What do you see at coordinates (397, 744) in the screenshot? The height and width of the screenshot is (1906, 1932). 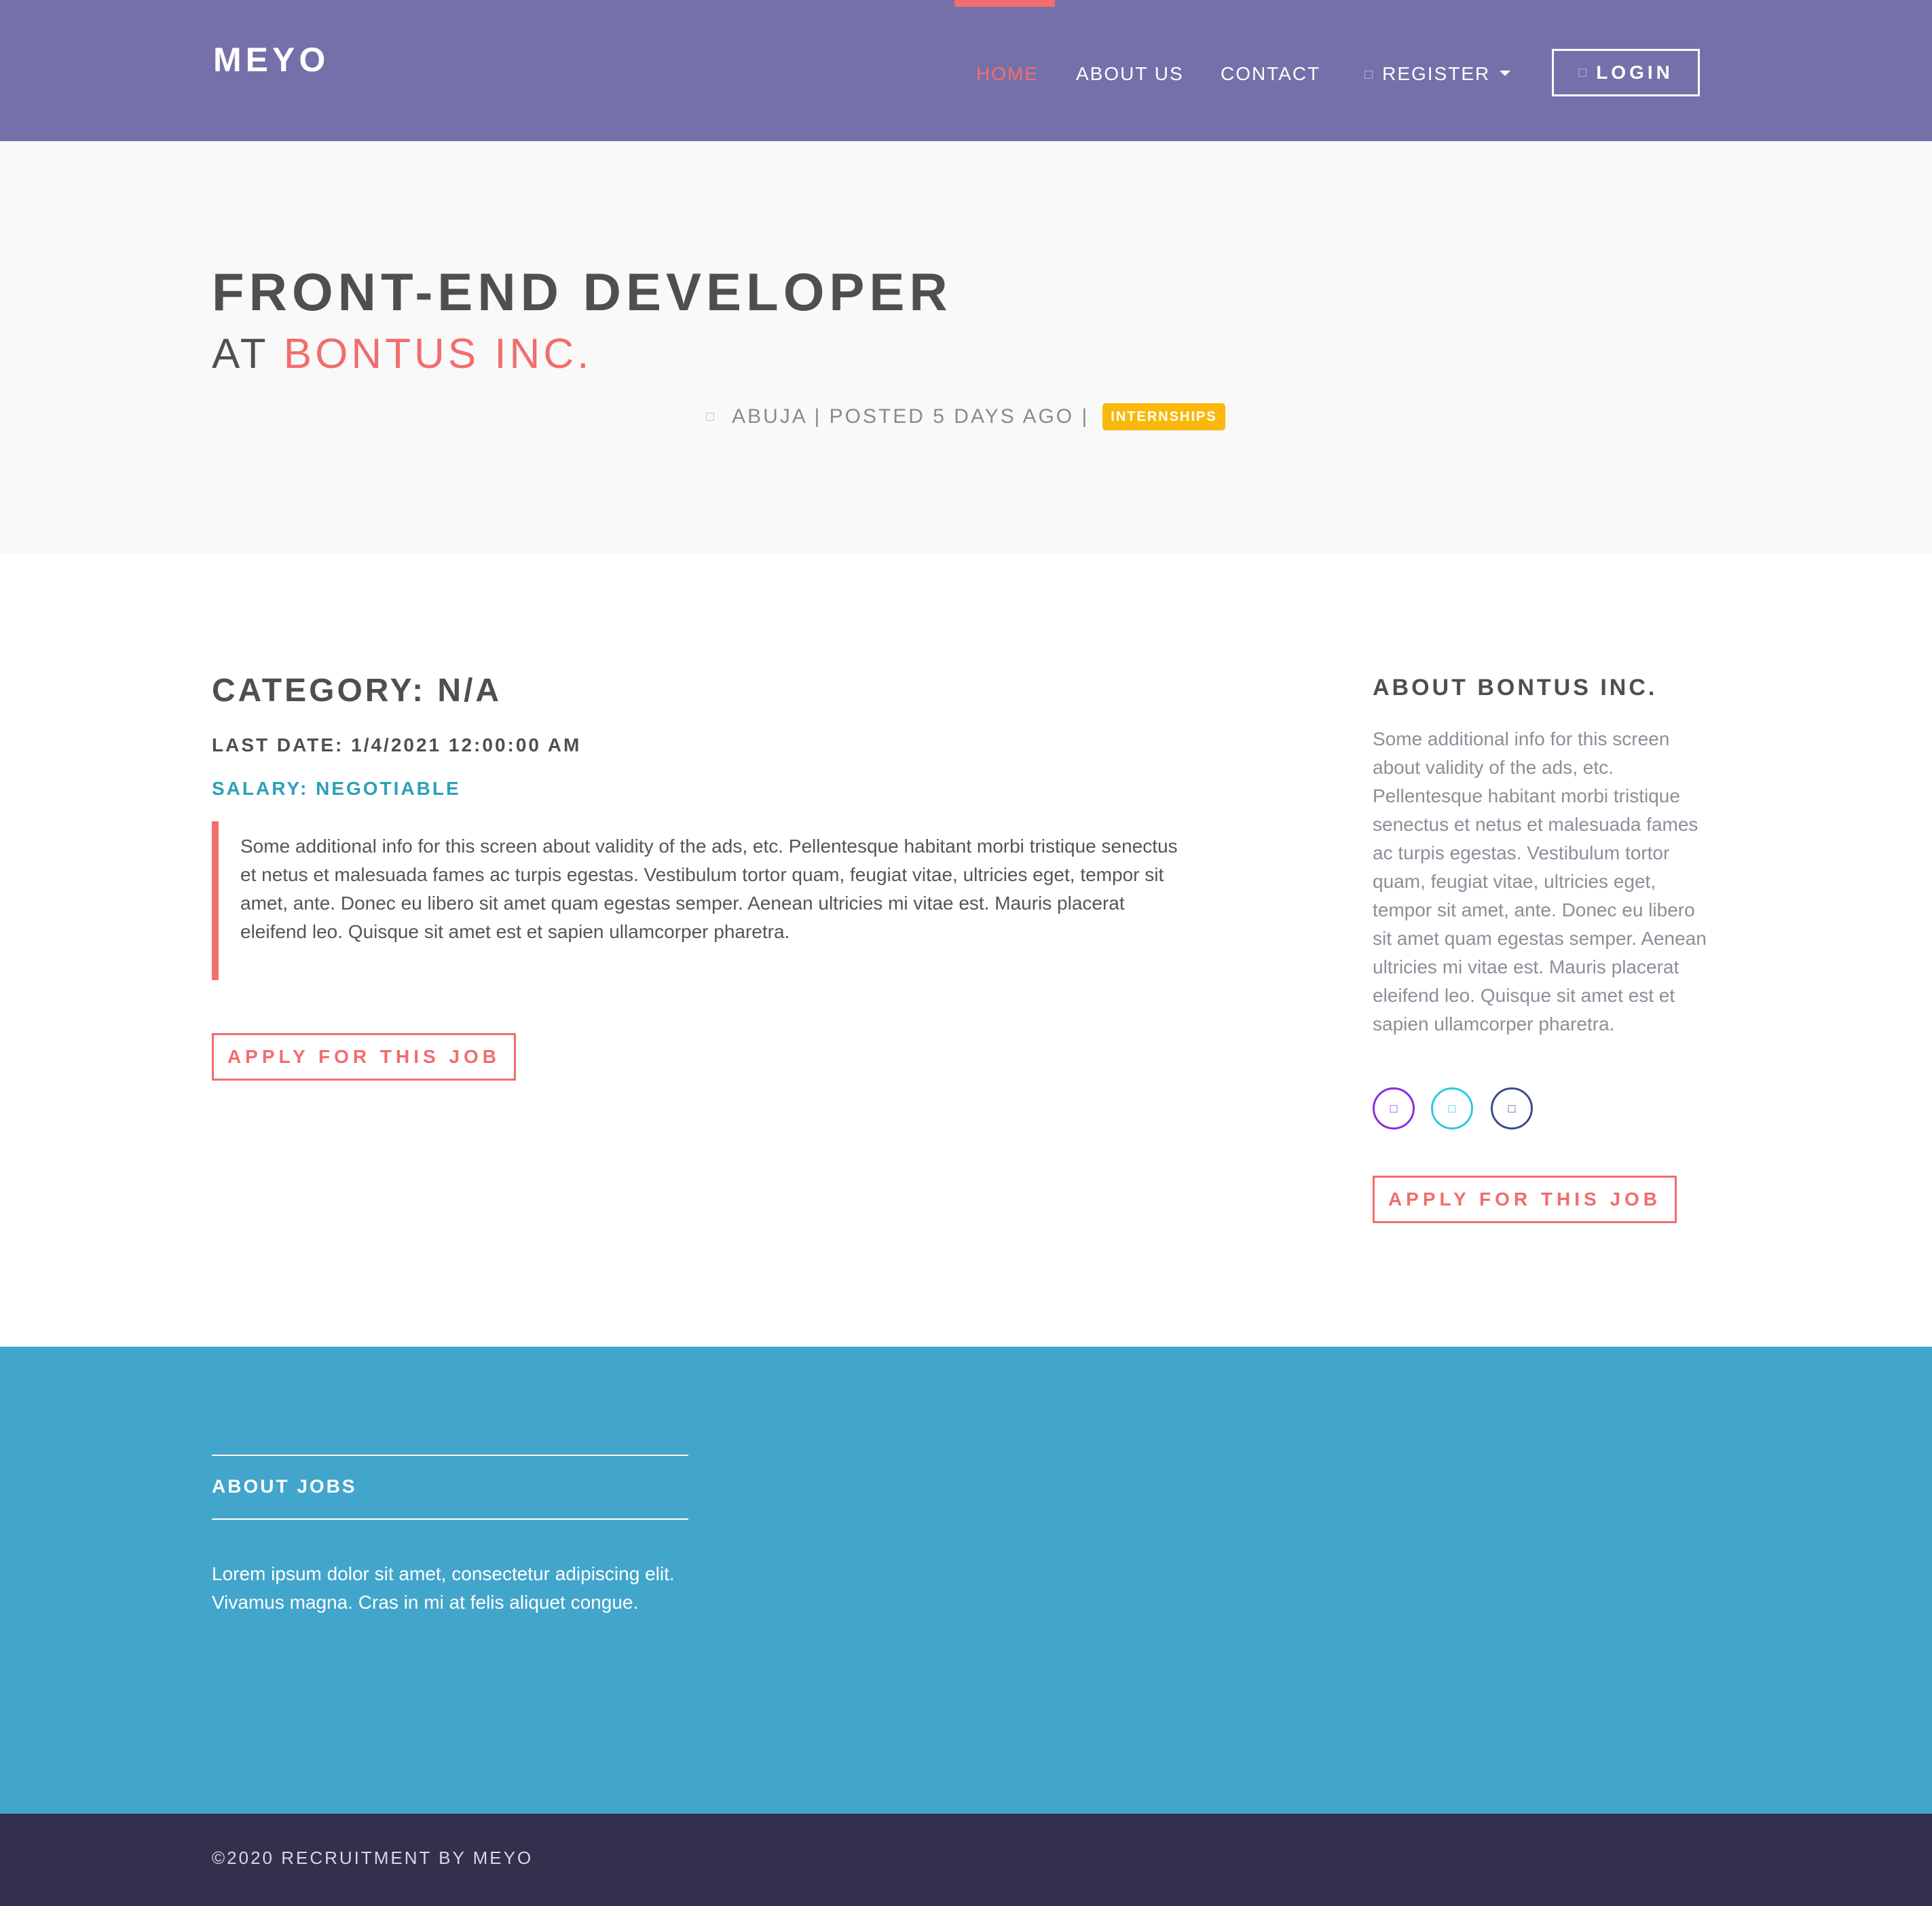 I see `job-last-date: LAST DATE: 1/4/2021 12:00:00 AM` at bounding box center [397, 744].